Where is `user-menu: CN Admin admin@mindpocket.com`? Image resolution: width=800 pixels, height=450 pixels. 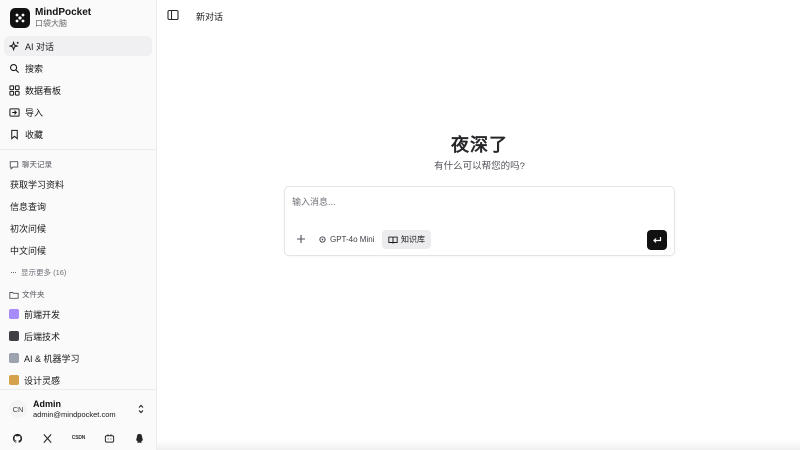
user-menu: CN Admin admin@mindpocket.com is located at coordinates (78, 409).